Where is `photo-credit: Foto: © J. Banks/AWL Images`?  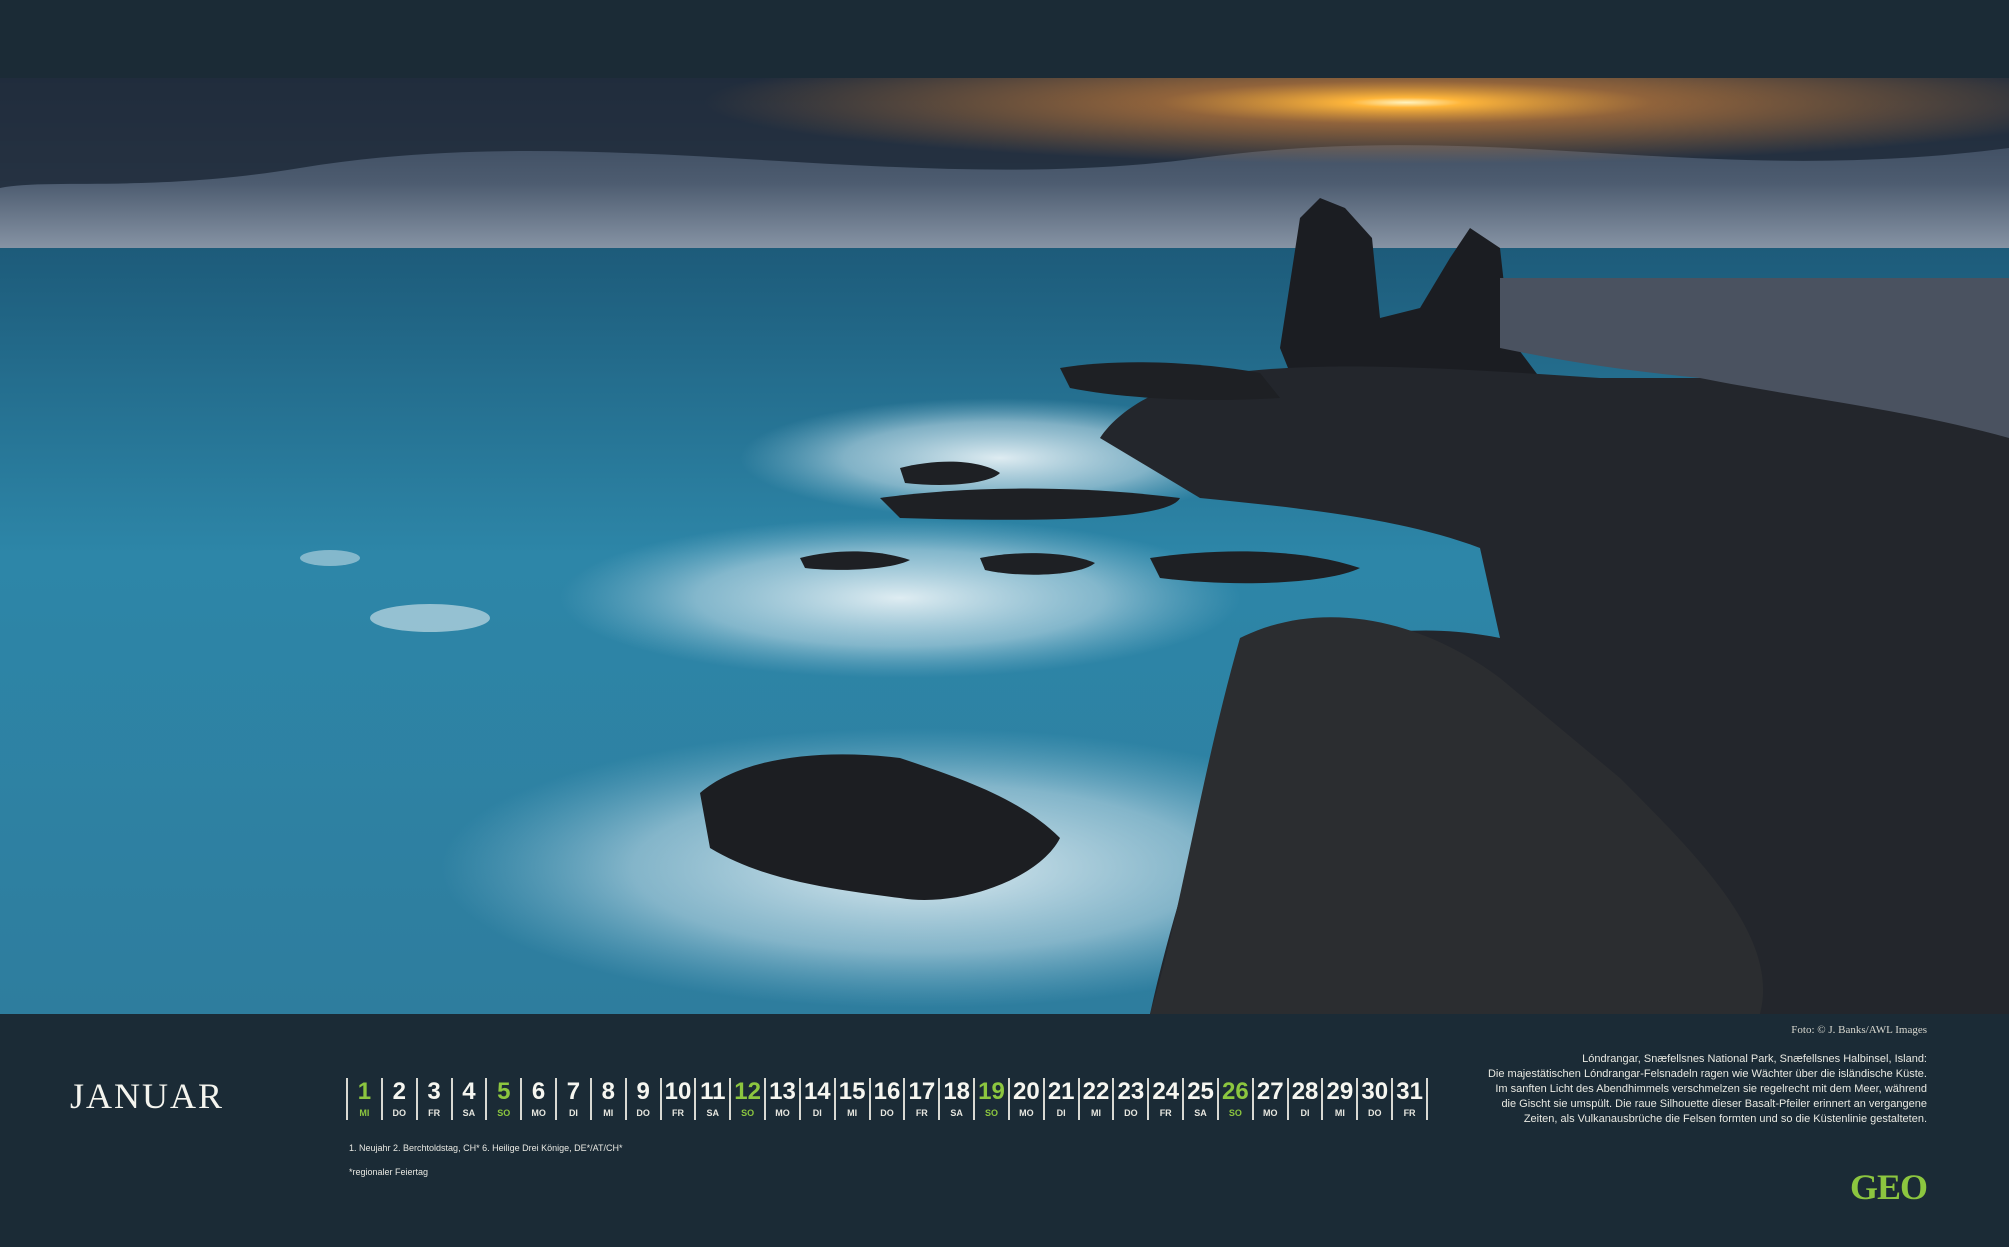
photo-credit: Foto: © J. Banks/AWL Images is located at coordinates (1859, 1030).